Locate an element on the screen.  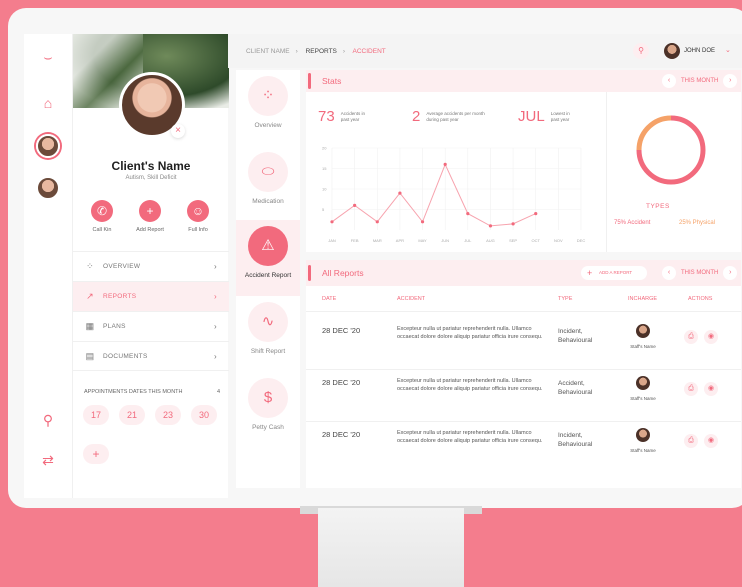
nav-medication: ⬭ Medication is located at coordinates (268, 184).